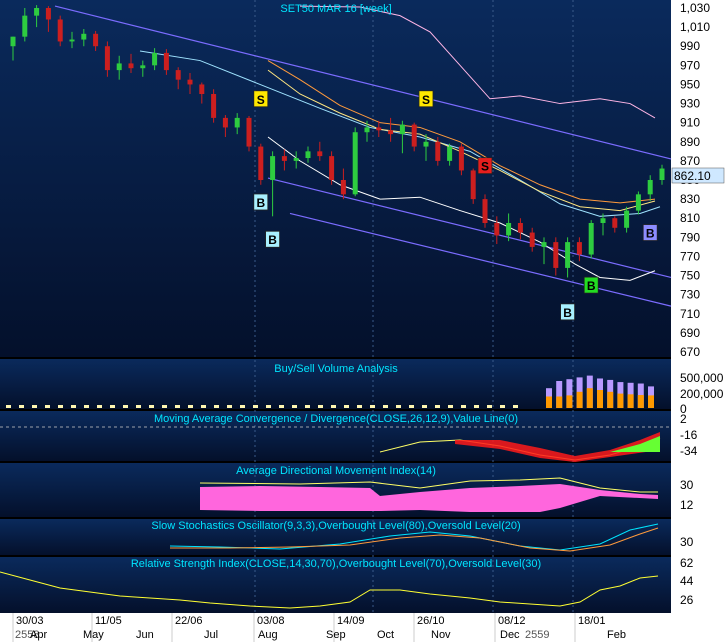  I want to click on signal-label: S, so click(426, 100).